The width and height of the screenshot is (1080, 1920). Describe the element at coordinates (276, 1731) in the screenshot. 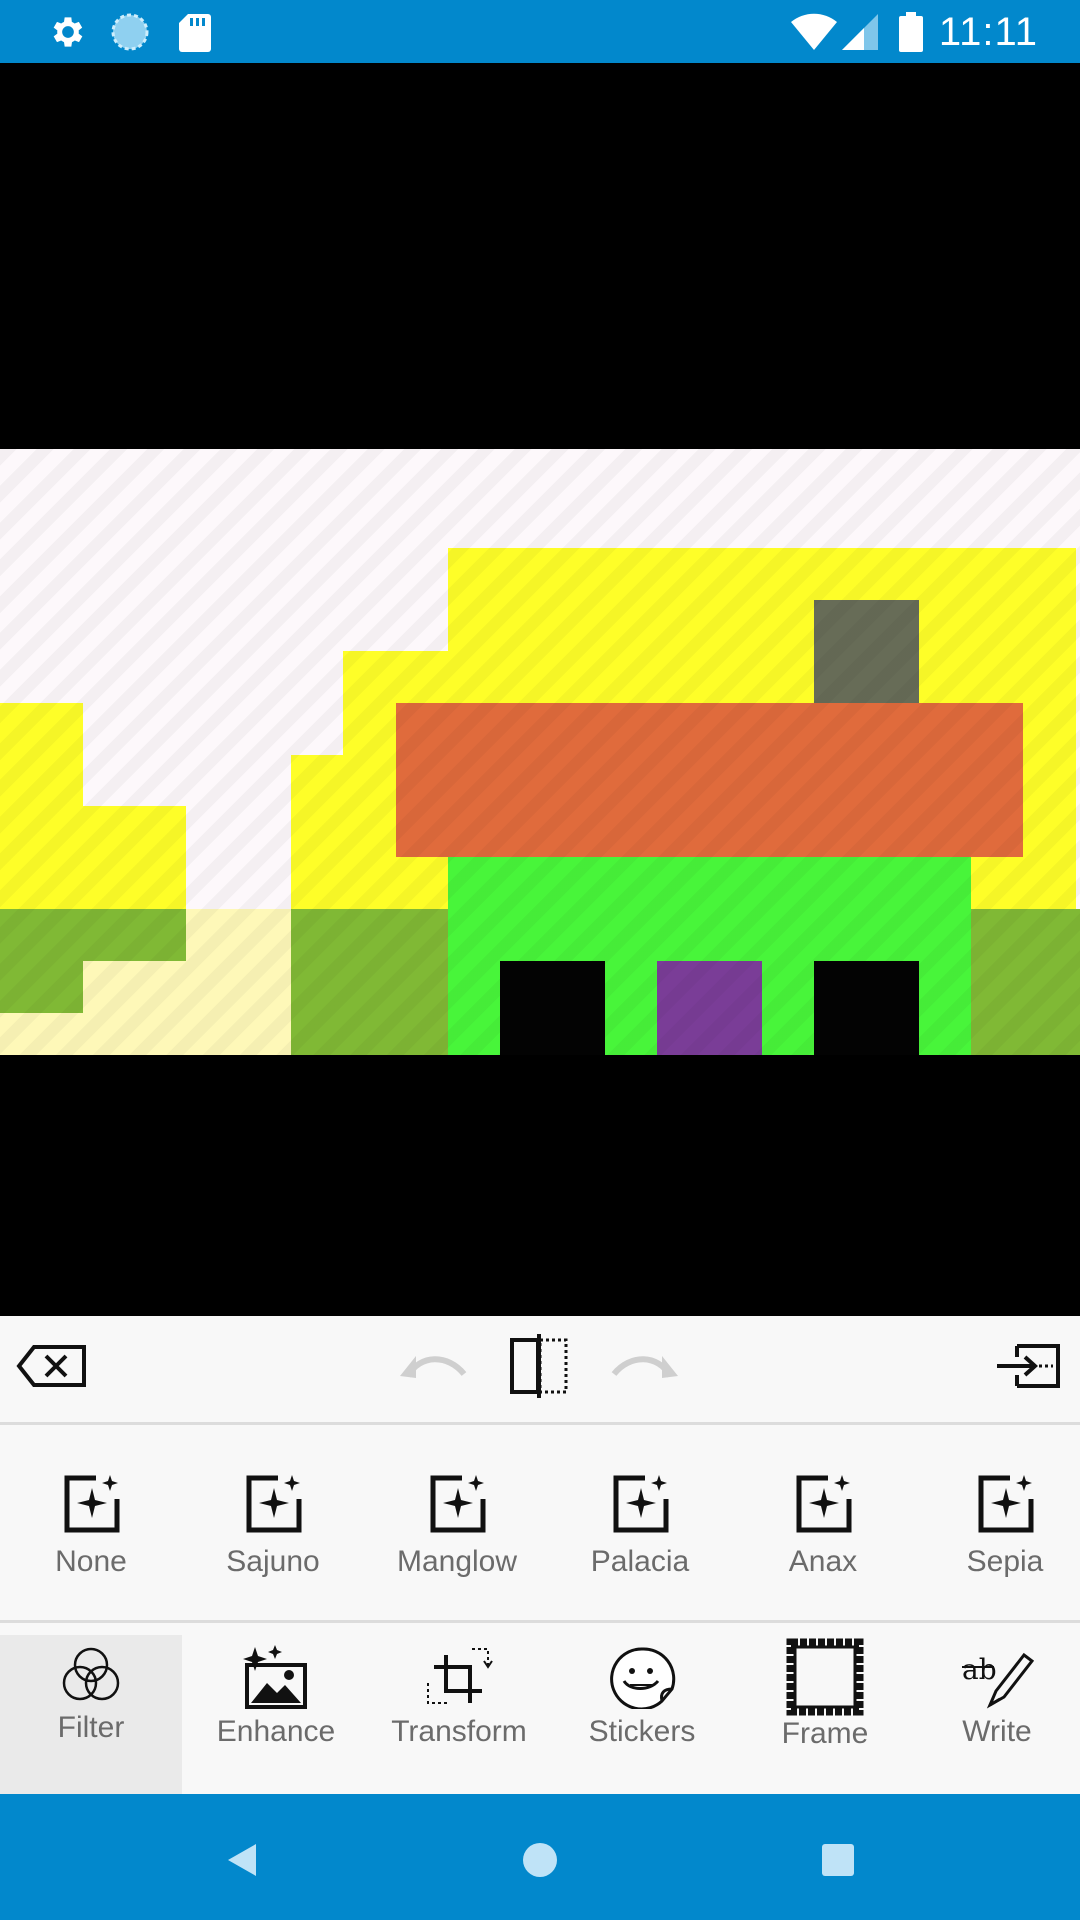

I see `tab-label: Enhance` at that location.